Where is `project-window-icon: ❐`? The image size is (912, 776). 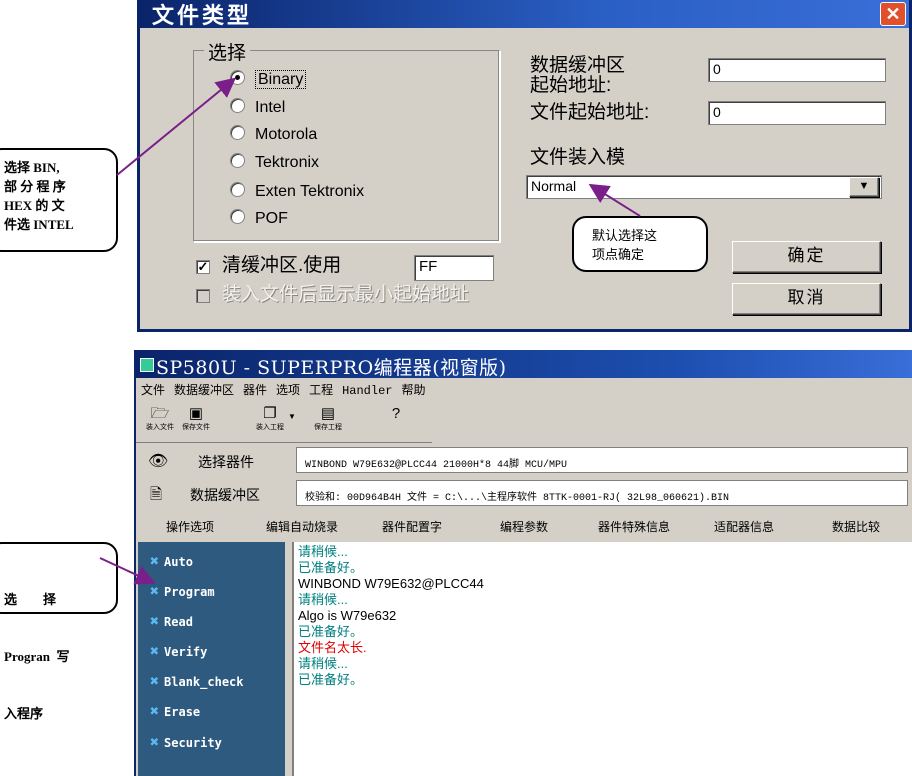 project-window-icon: ❐ is located at coordinates (270, 413).